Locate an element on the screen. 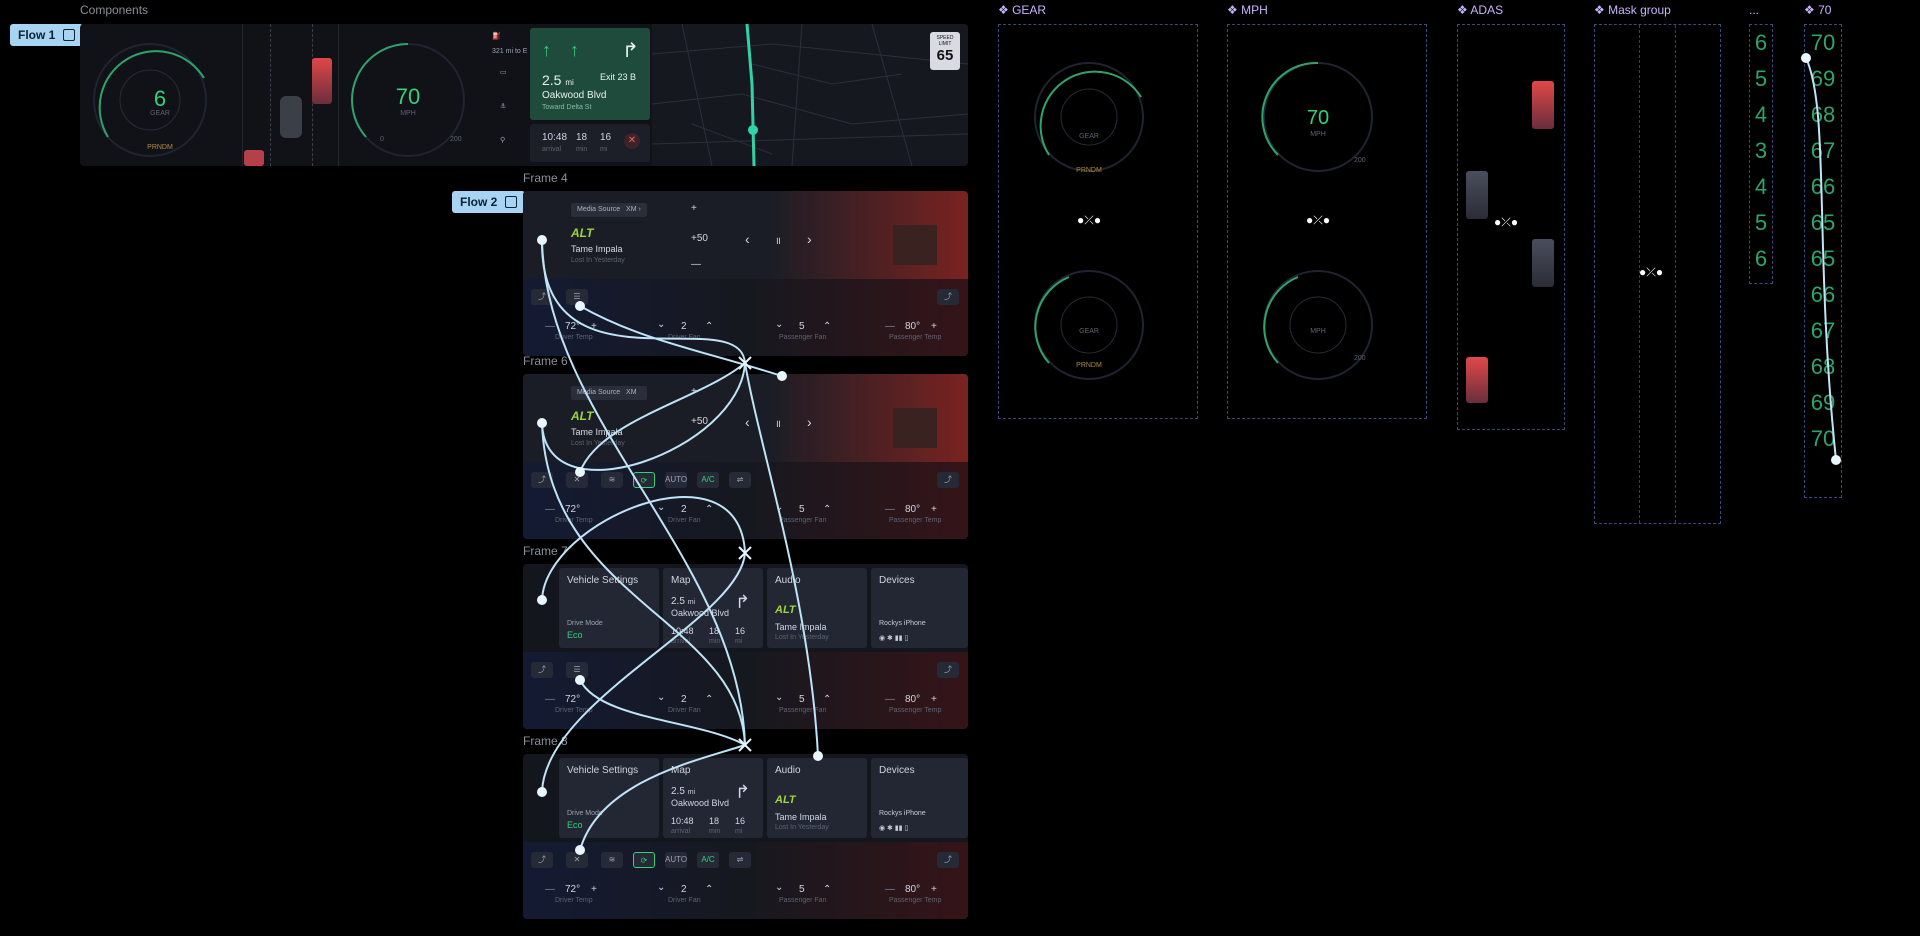  volume-down-button: — is located at coordinates (696, 264).